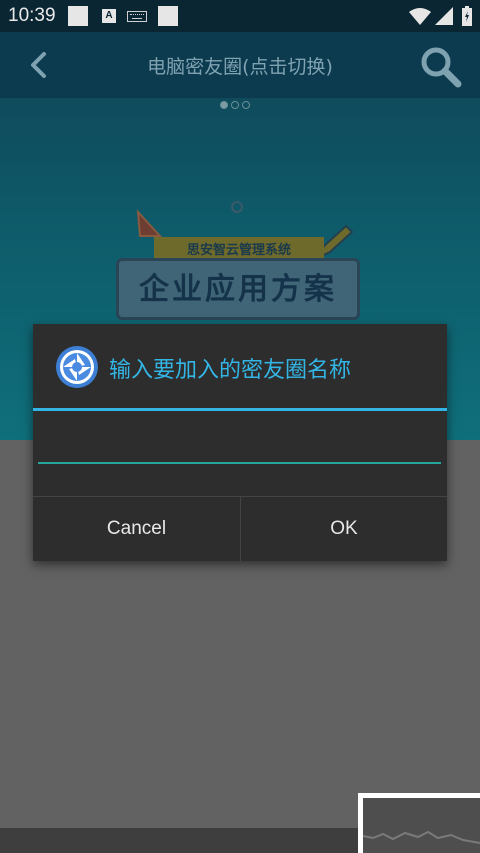  Describe the element at coordinates (444, 16) in the screenshot. I see `cell-signal-icon` at that location.